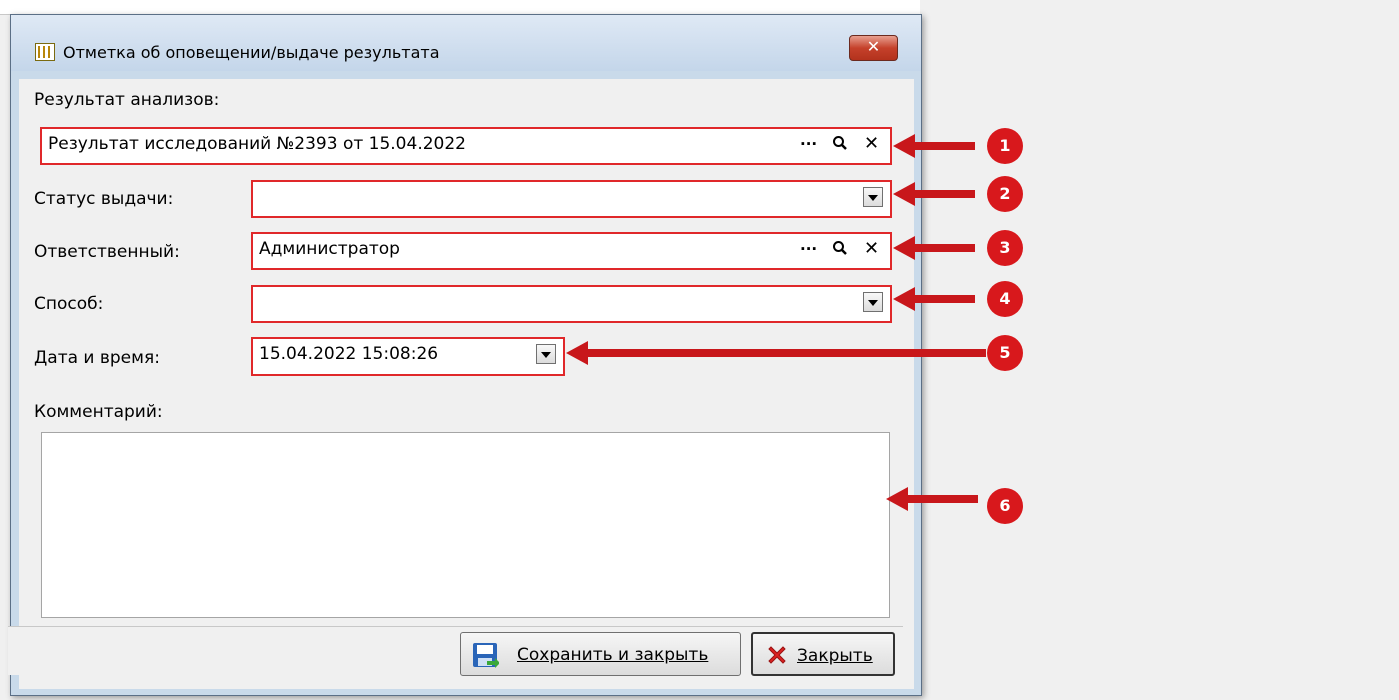 Image resolution: width=1399 pixels, height=700 pixels. I want to click on form-icon, so click(45, 52).